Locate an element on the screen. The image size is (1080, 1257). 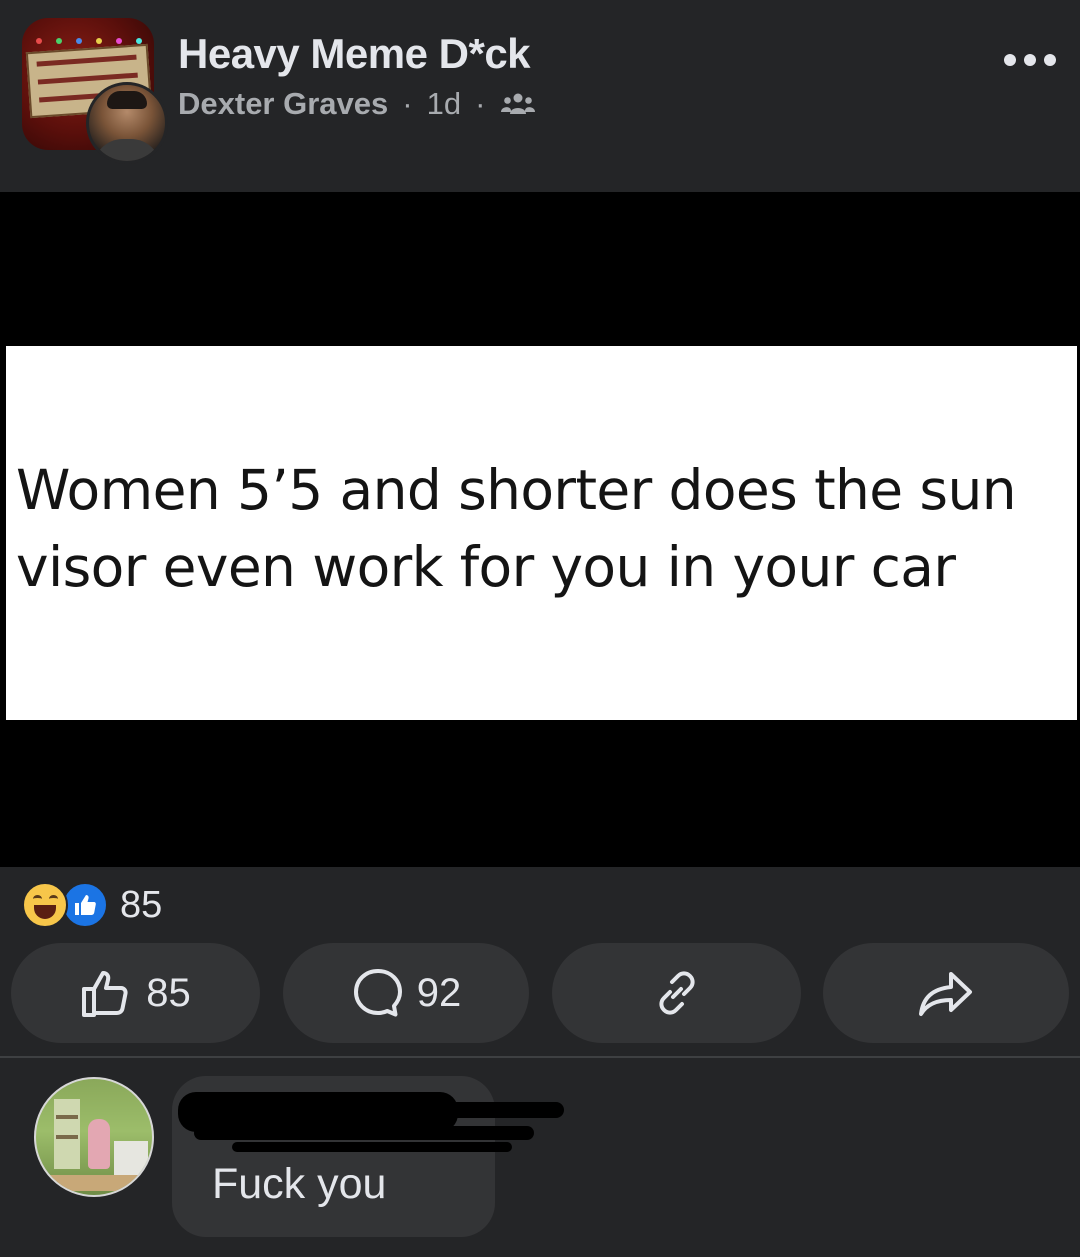
reaction-summary: 85 is located at coordinates (92, 905).